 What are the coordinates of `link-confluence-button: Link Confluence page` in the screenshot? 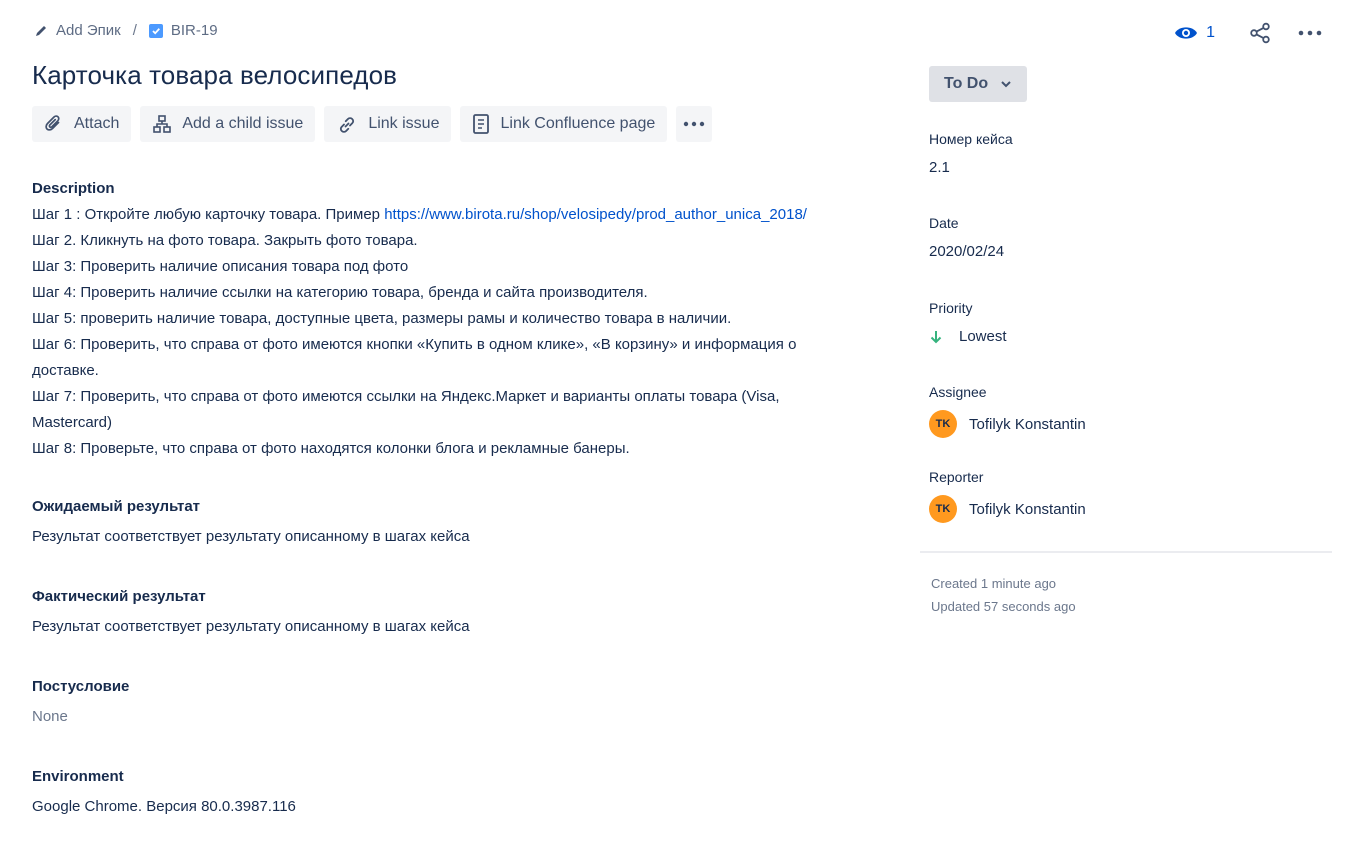 It's located at (564, 124).